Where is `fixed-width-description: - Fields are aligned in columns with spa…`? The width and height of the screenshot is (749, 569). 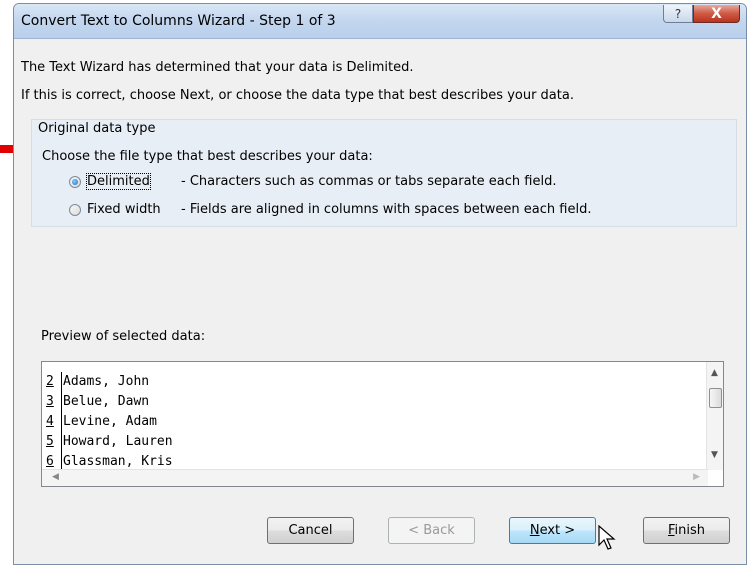
fixed-width-description: - Fields are aligned in columns with spa… is located at coordinates (386, 209).